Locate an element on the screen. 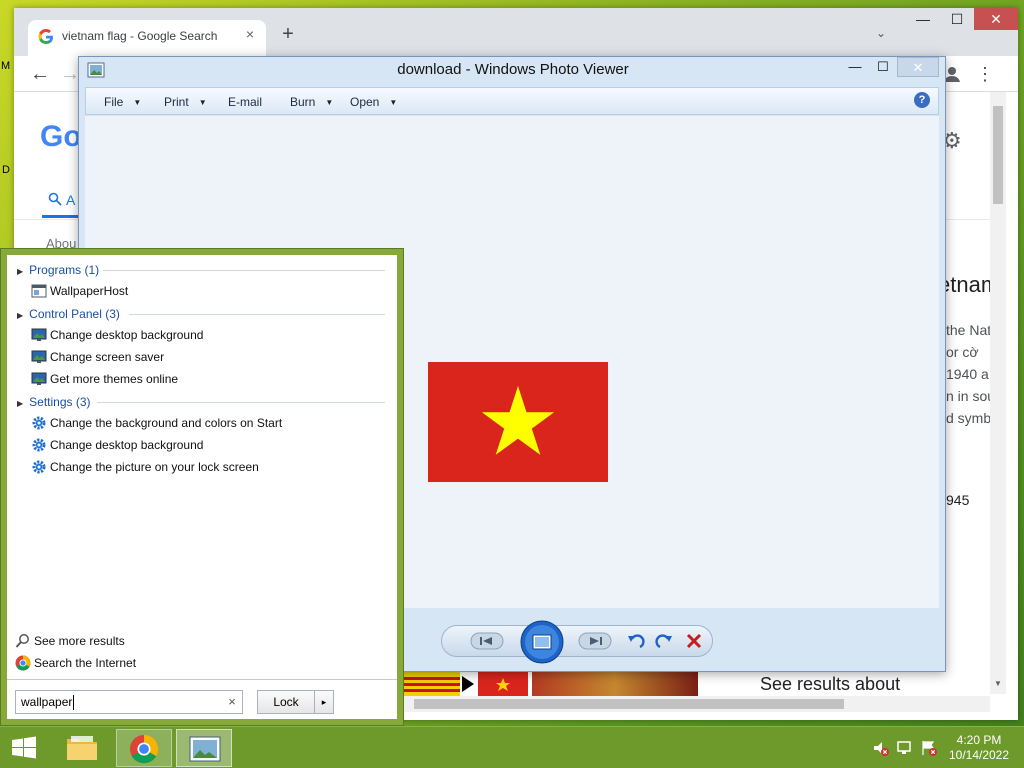  menu-print: Print ▼ is located at coordinates (185, 102).